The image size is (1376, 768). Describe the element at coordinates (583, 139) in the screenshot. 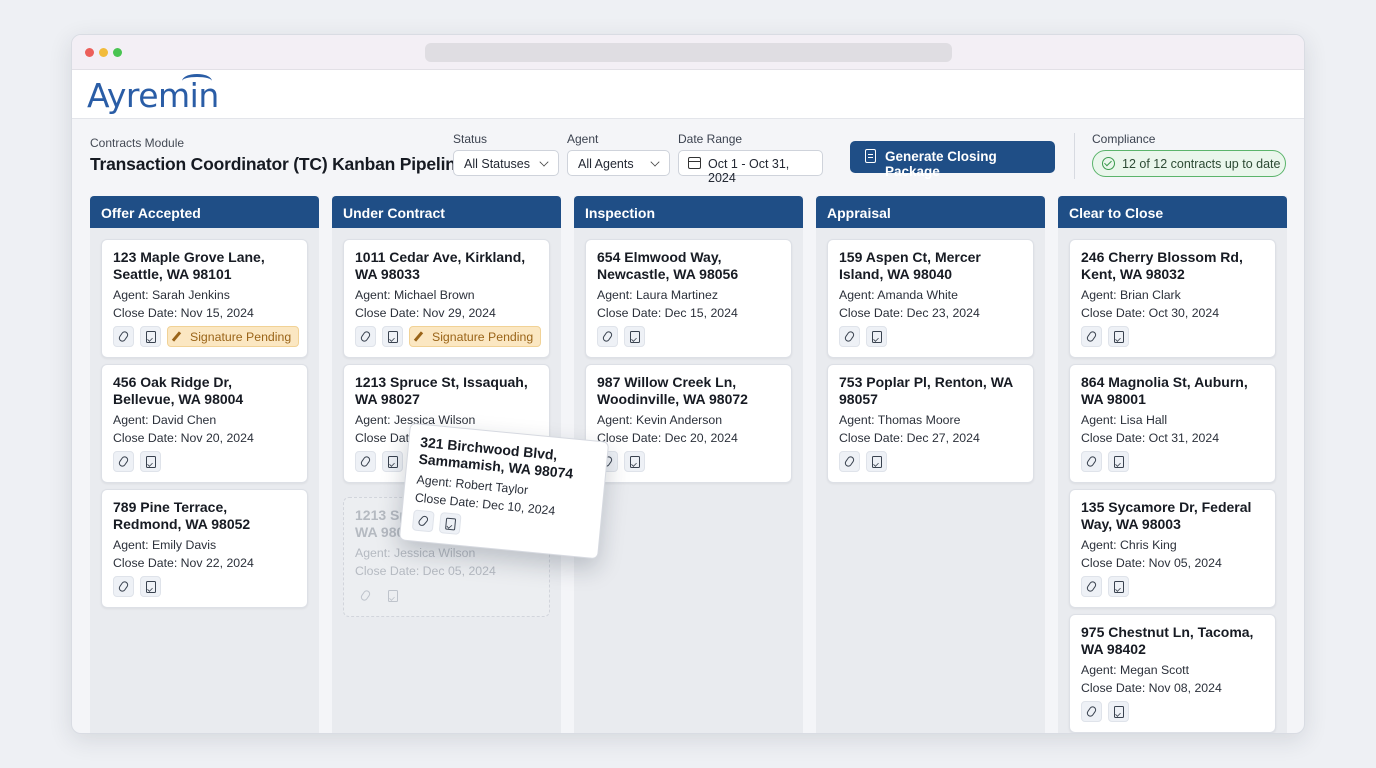

I see `agent-filter-label: Agent` at that location.